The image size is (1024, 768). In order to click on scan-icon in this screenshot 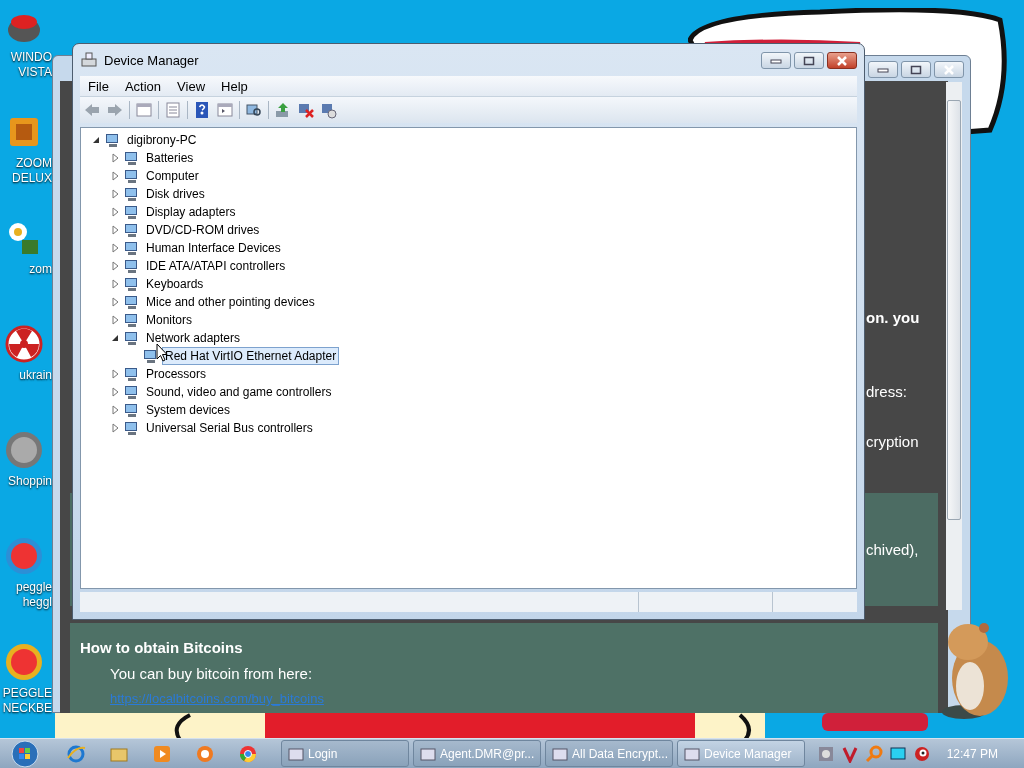, I will do `click(254, 110)`.